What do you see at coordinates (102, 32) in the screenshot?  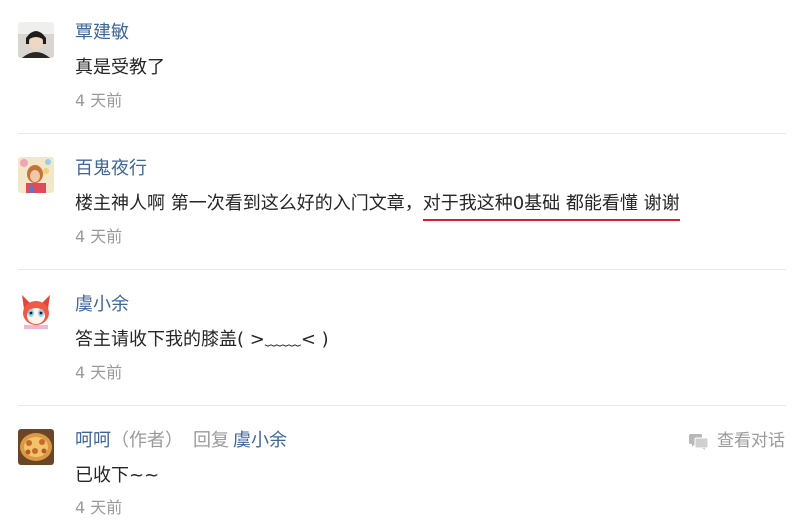 I see `author-name: 覃建敏` at bounding box center [102, 32].